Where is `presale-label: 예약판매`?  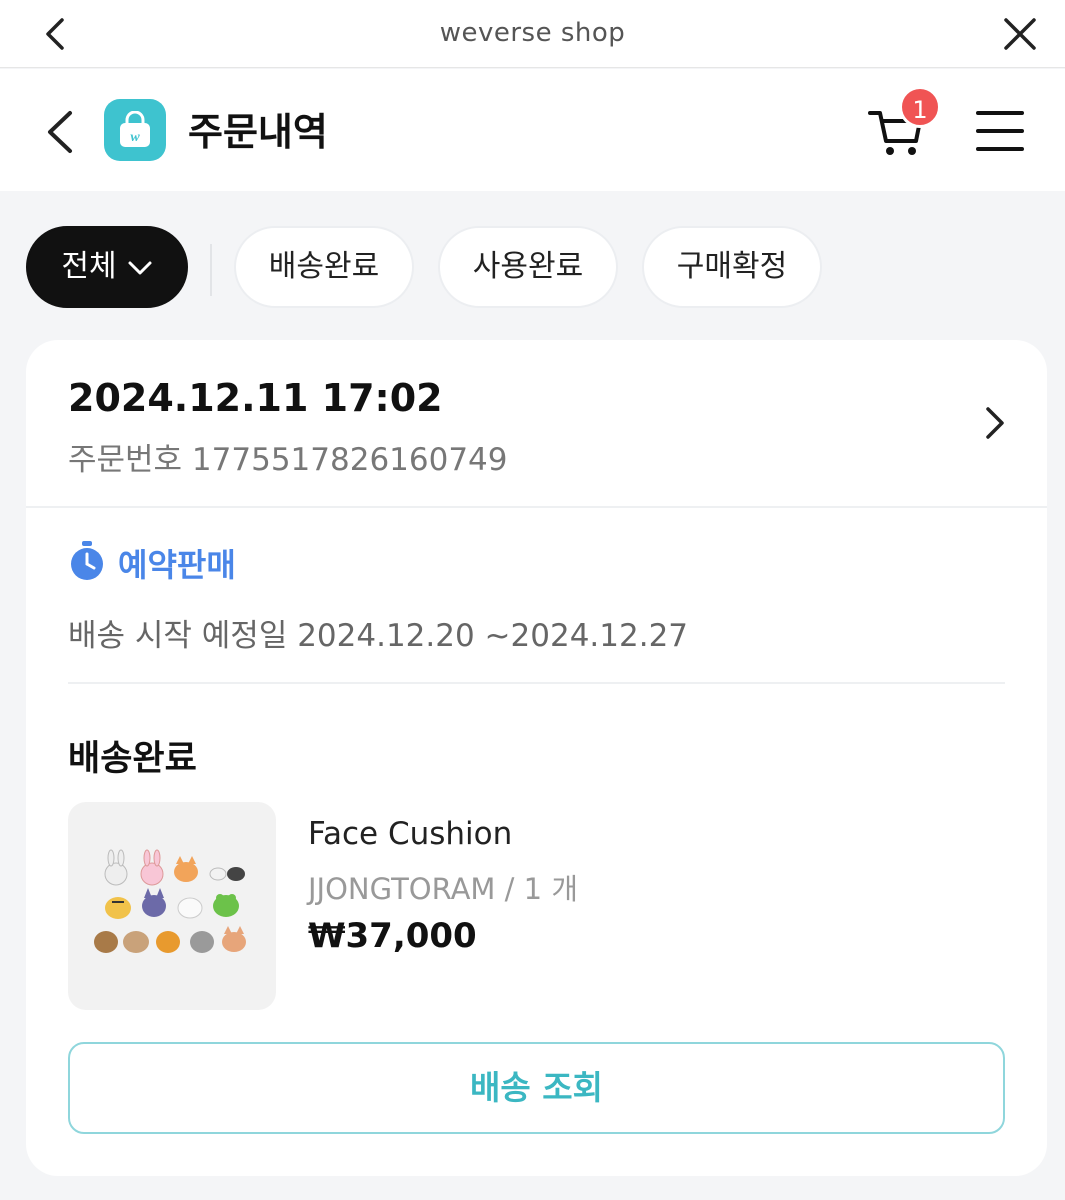 presale-label: 예약판매 is located at coordinates (177, 565).